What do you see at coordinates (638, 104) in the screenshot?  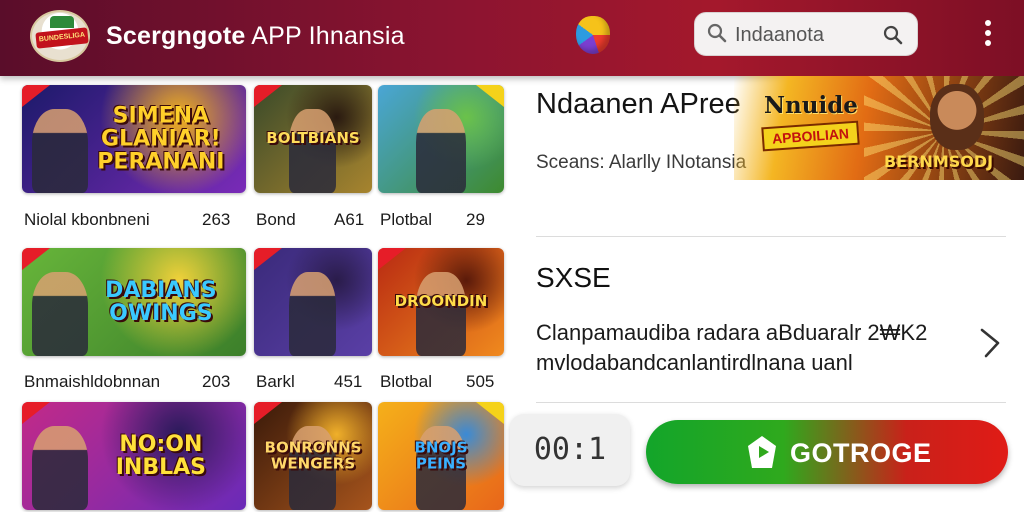 I see `promo-heading: Ndaanen APree` at bounding box center [638, 104].